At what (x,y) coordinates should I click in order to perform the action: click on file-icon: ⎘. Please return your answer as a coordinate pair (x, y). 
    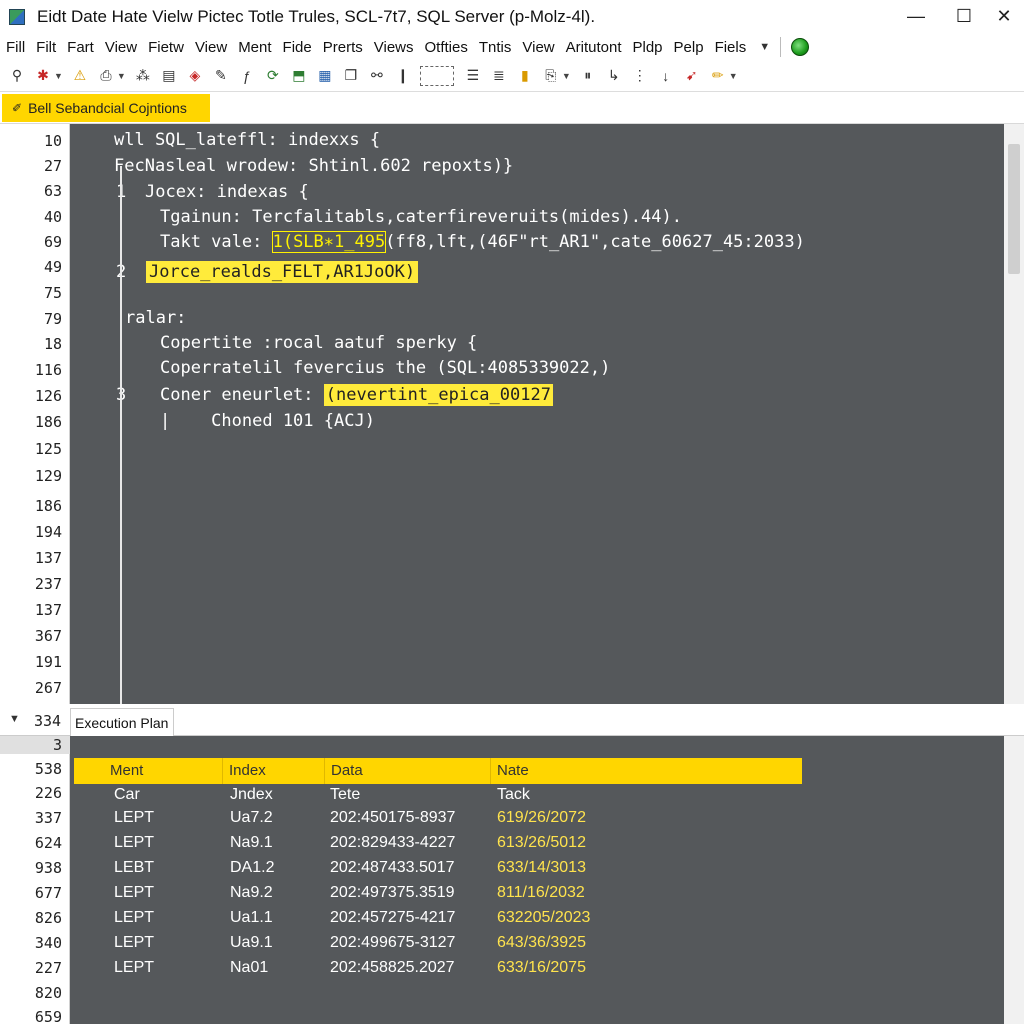
    Looking at the image, I should click on (551, 76).